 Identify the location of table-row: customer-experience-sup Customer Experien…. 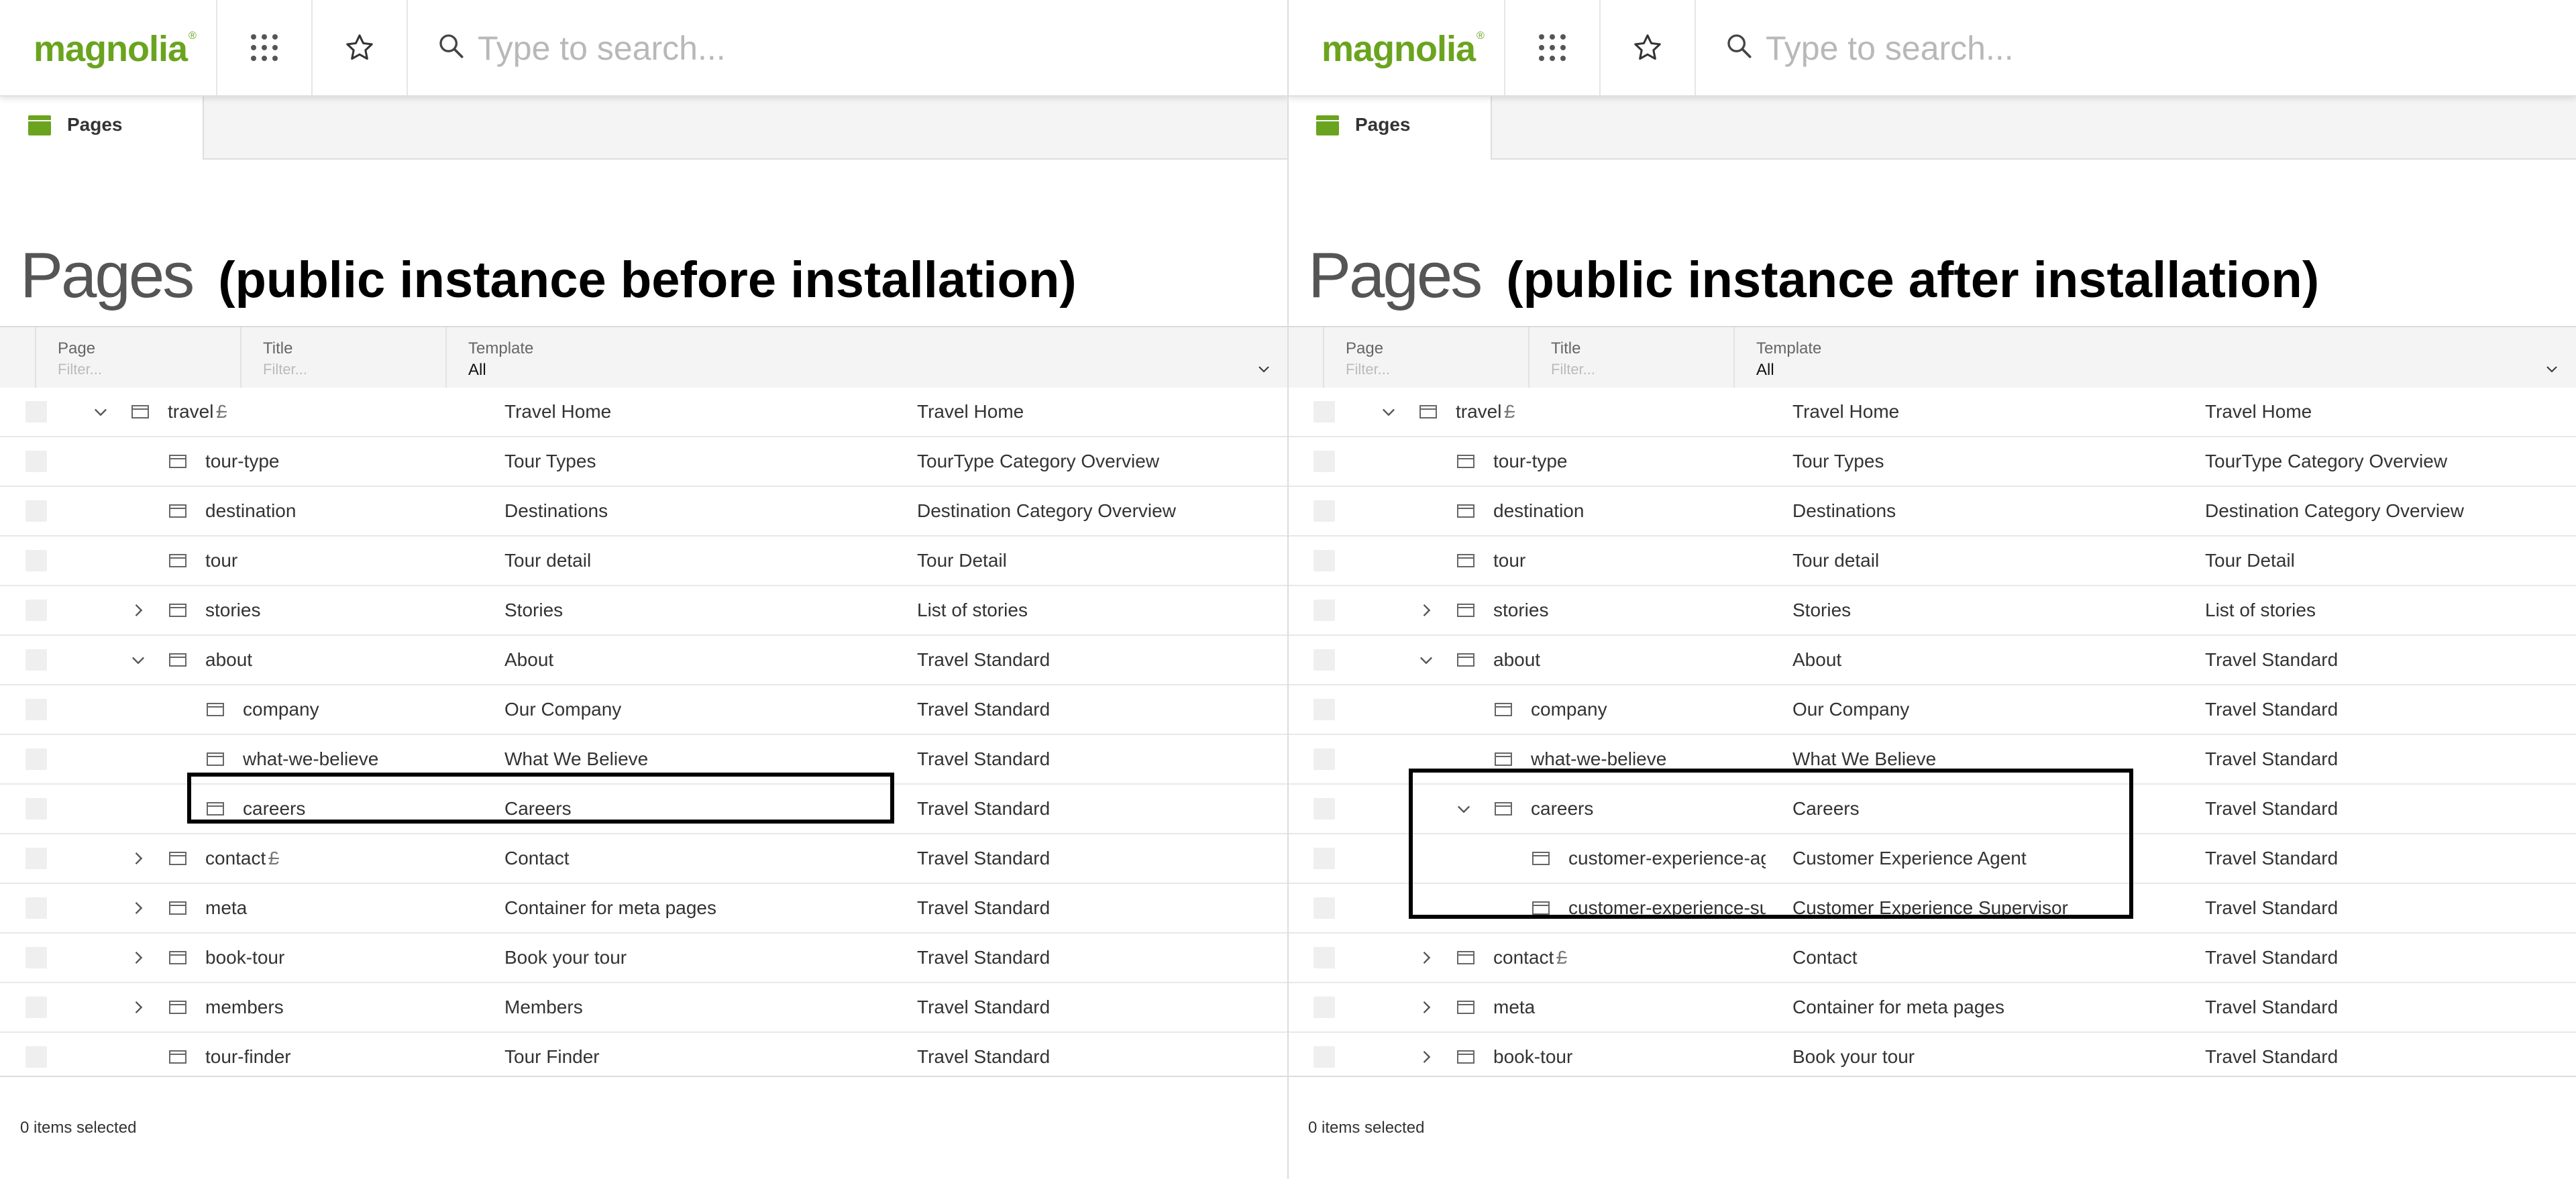
(1932, 909).